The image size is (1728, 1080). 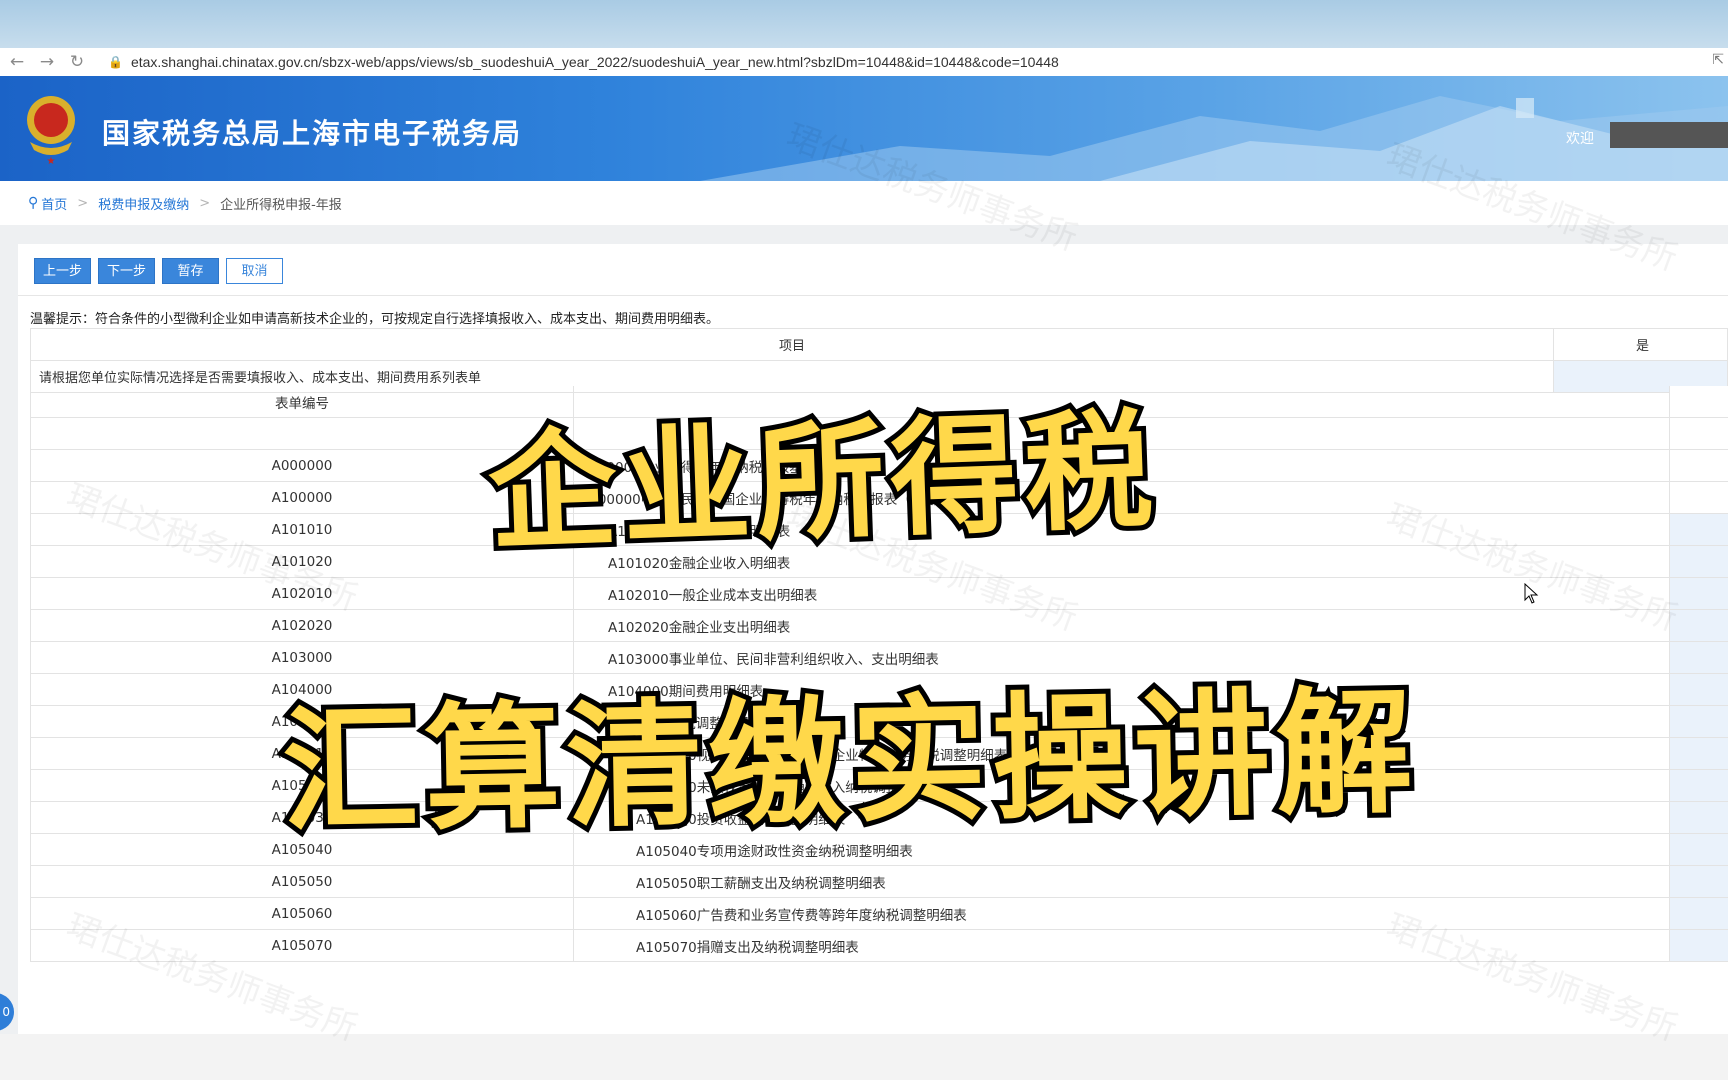 What do you see at coordinates (823, 482) in the screenshot?
I see `overlay-title-line1: 企业所得税` at bounding box center [823, 482].